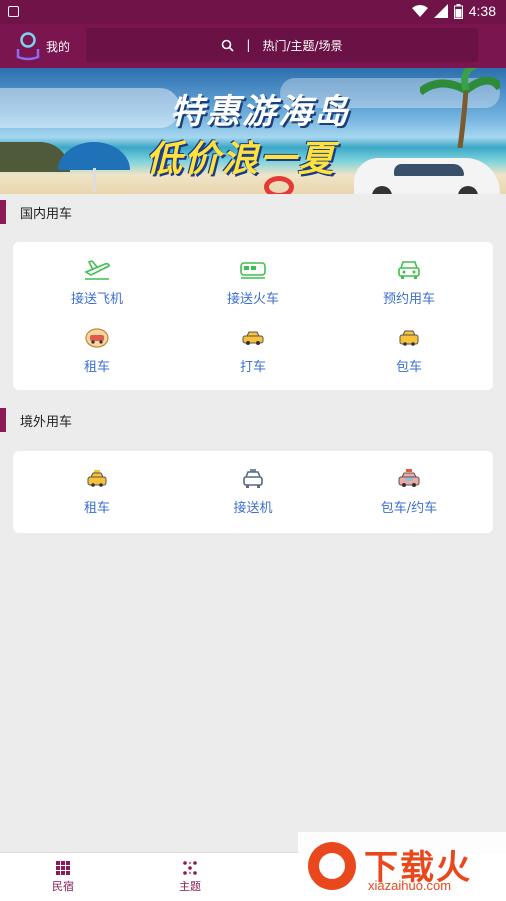 The width and height of the screenshot is (506, 901). What do you see at coordinates (46, 422) in the screenshot?
I see `section-title-text: 境外用车` at bounding box center [46, 422].